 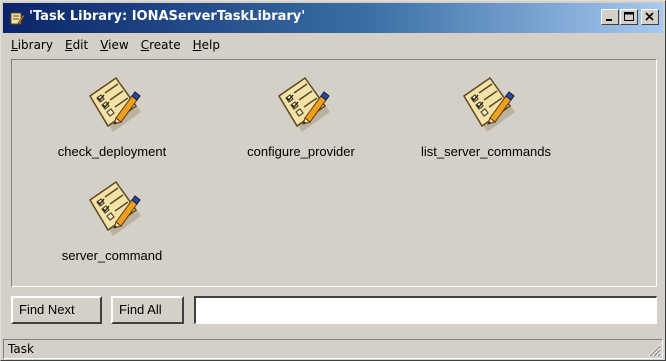 I want to click on task-label: check_deployment, so click(x=112, y=151).